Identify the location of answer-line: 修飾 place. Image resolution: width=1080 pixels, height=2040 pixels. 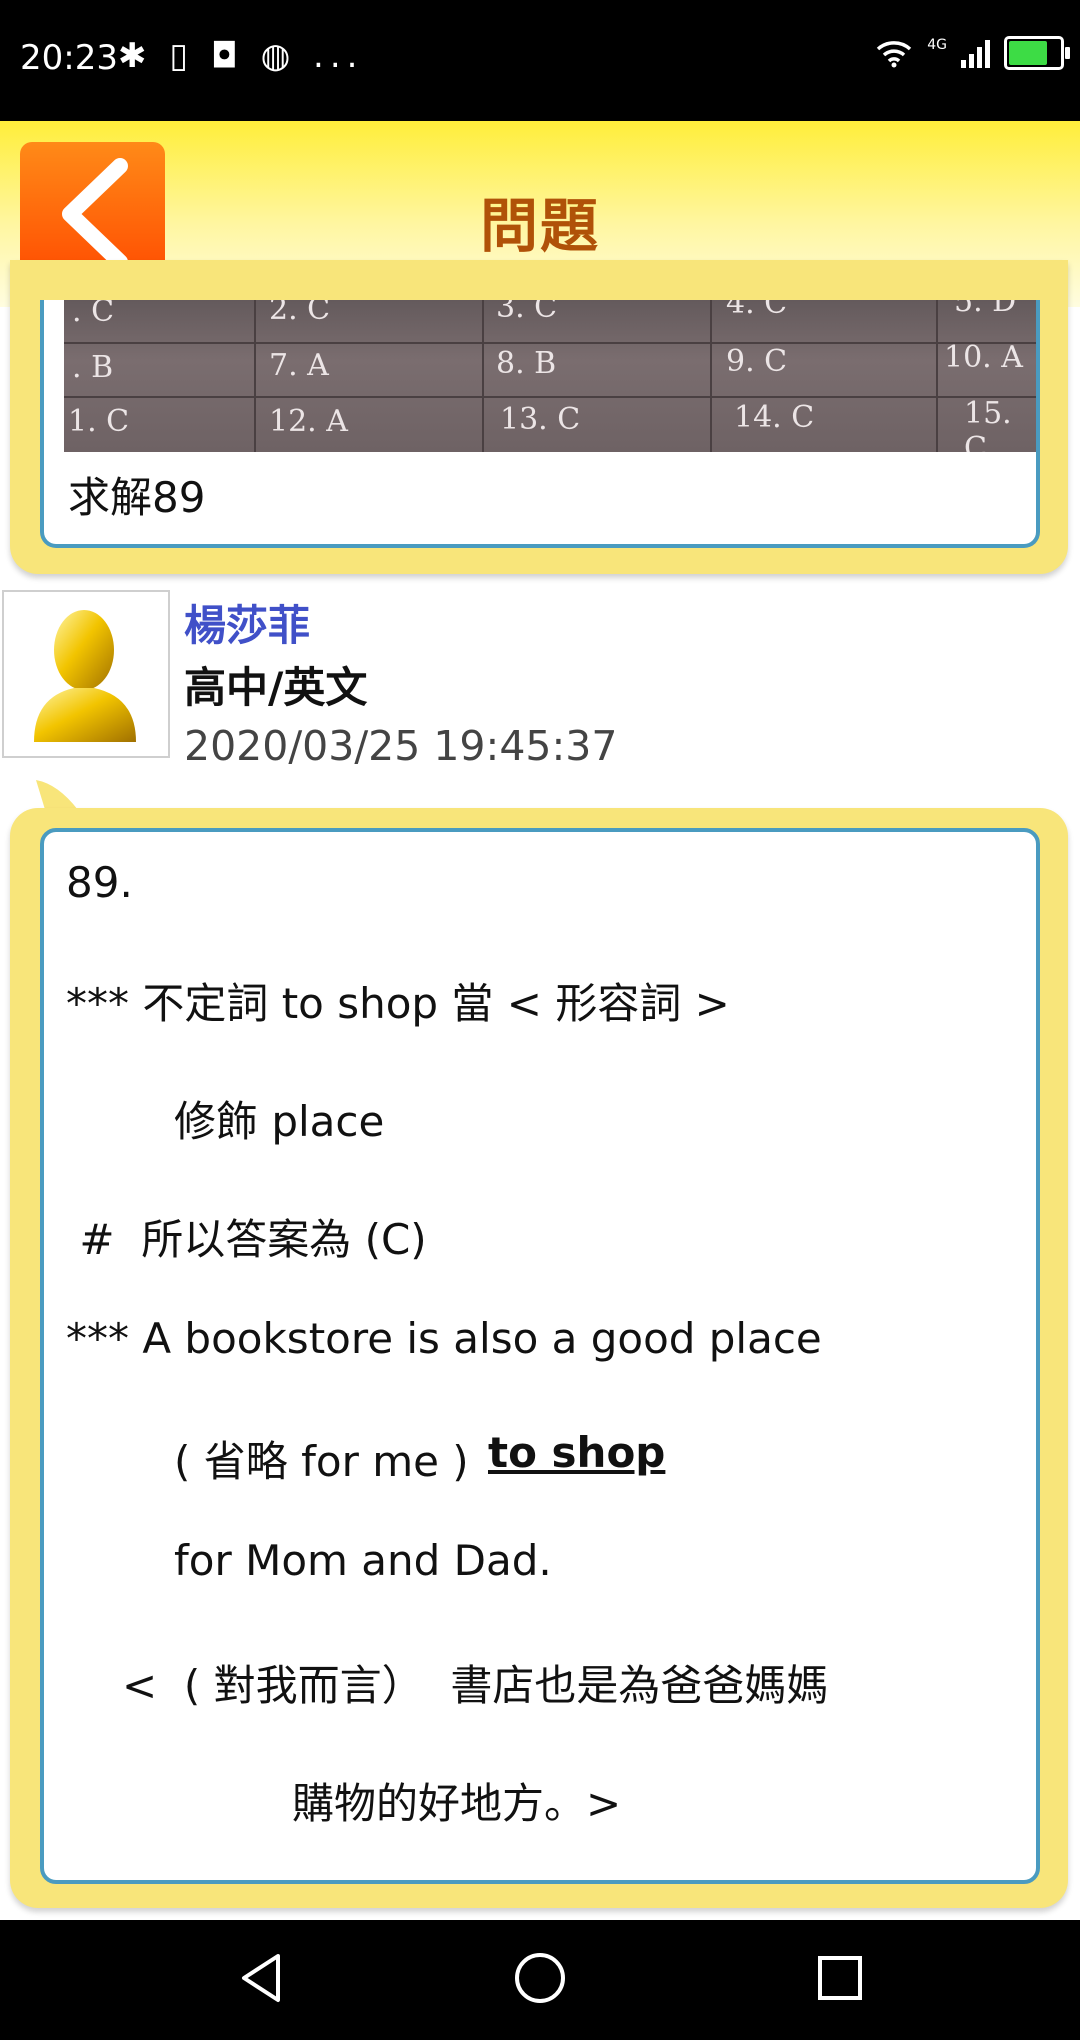
(279, 1121).